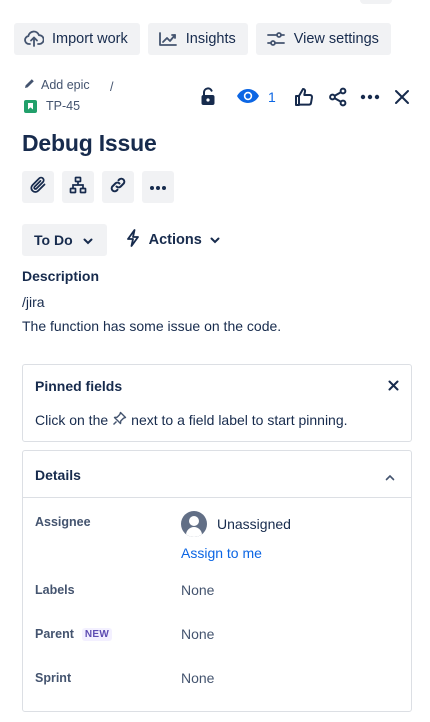  Describe the element at coordinates (254, 524) in the screenshot. I see `assignee-value: Unassigned` at that location.